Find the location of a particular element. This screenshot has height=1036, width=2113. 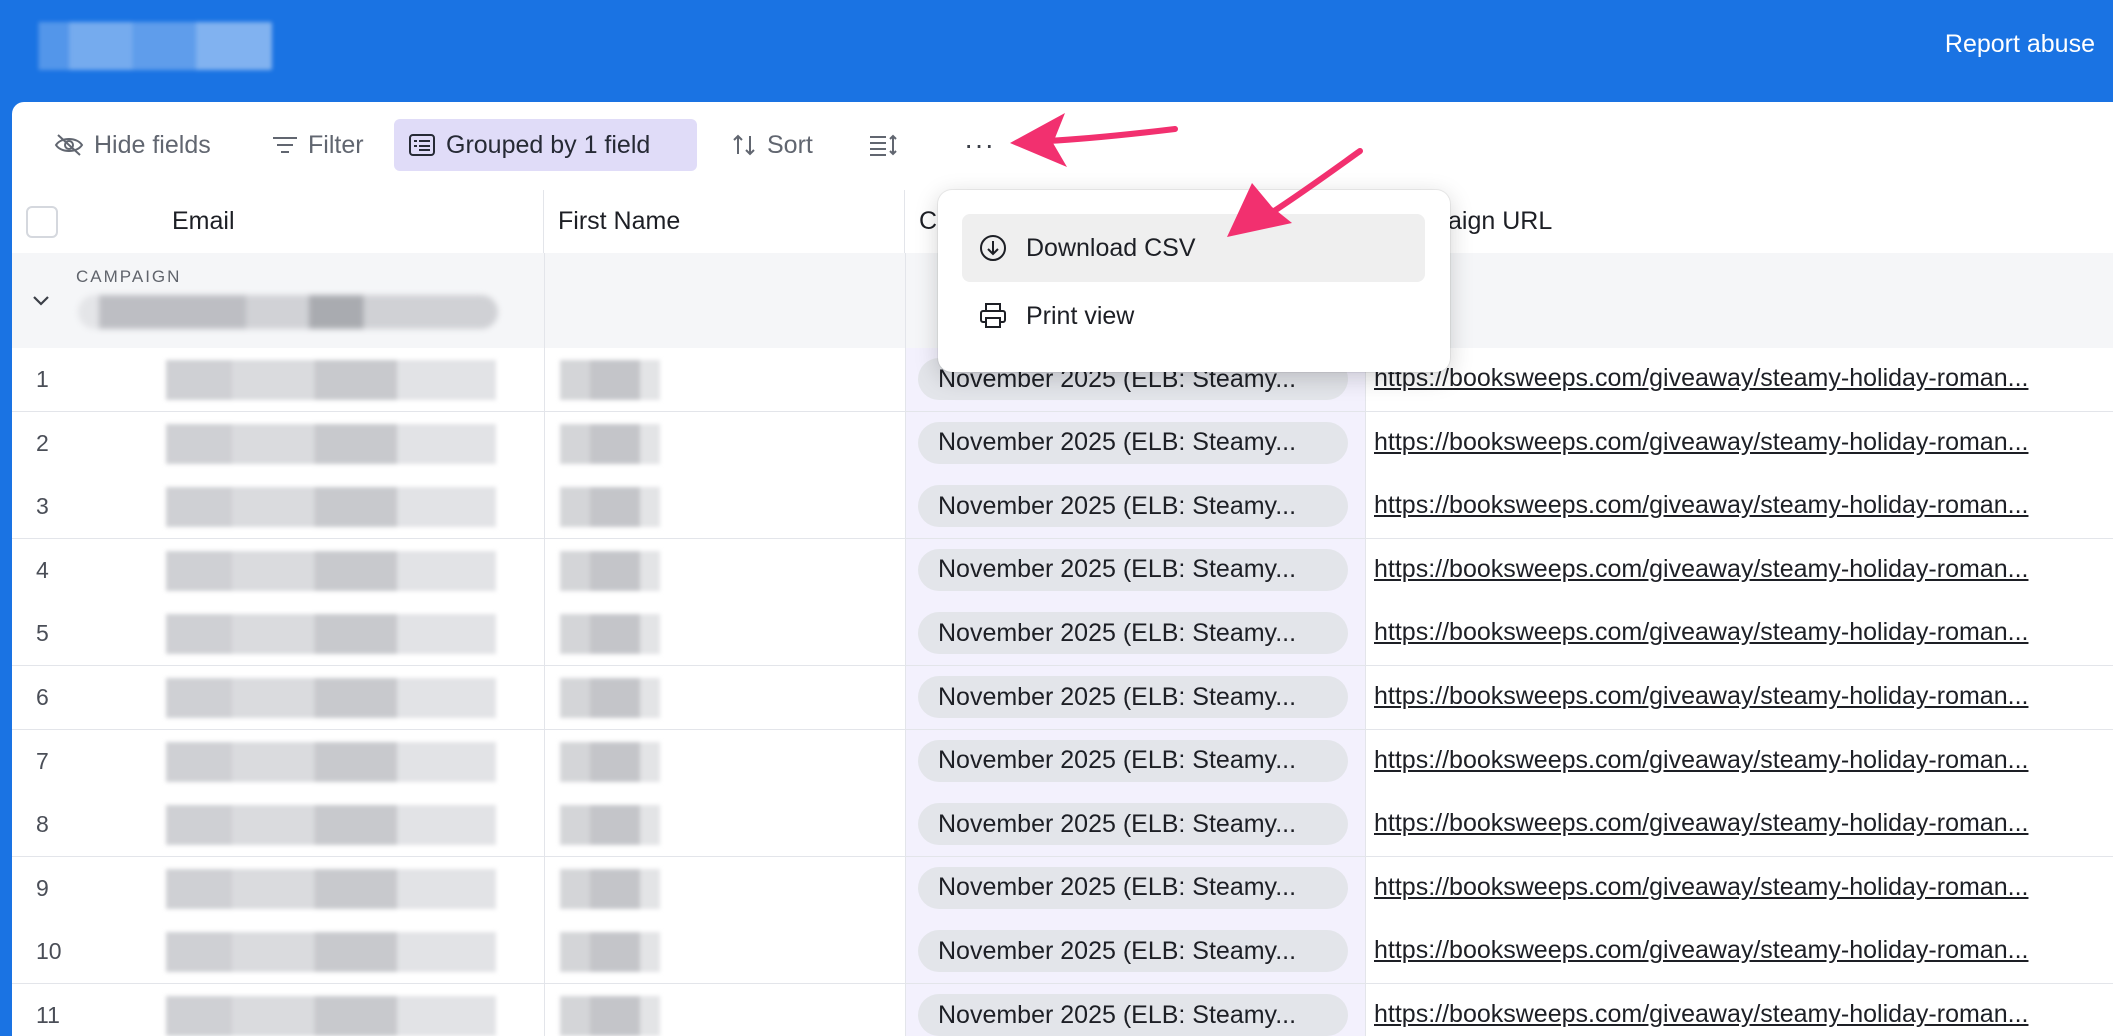

report-abuse-link: Report abuse is located at coordinates (2020, 44).